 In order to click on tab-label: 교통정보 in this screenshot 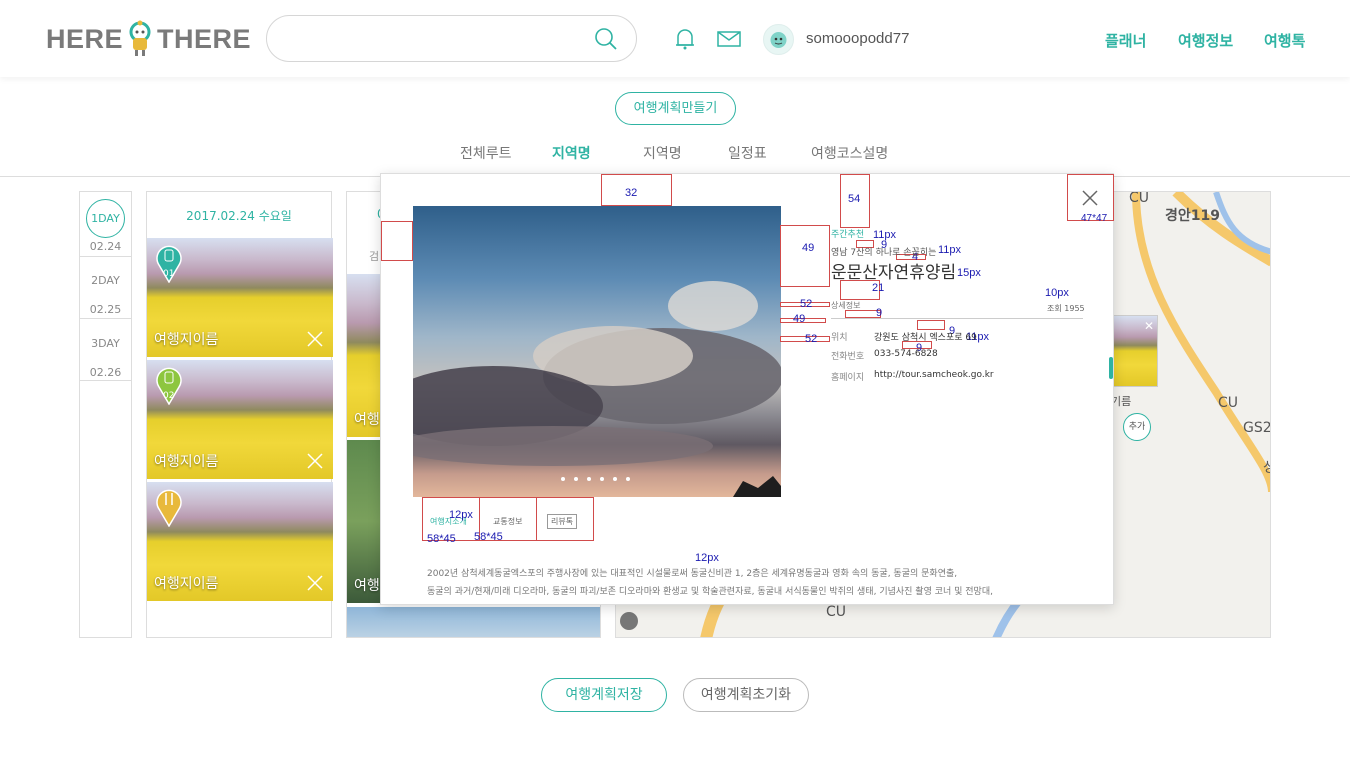, I will do `click(508, 521)`.